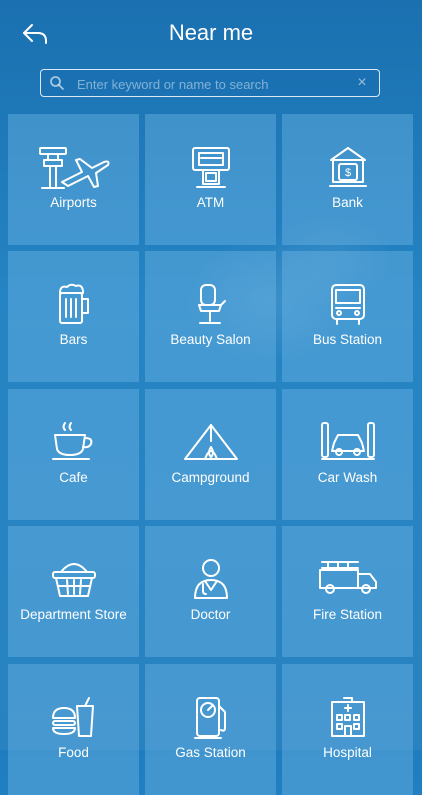 The image size is (422, 795). I want to click on search-bar: ×, so click(210, 83).